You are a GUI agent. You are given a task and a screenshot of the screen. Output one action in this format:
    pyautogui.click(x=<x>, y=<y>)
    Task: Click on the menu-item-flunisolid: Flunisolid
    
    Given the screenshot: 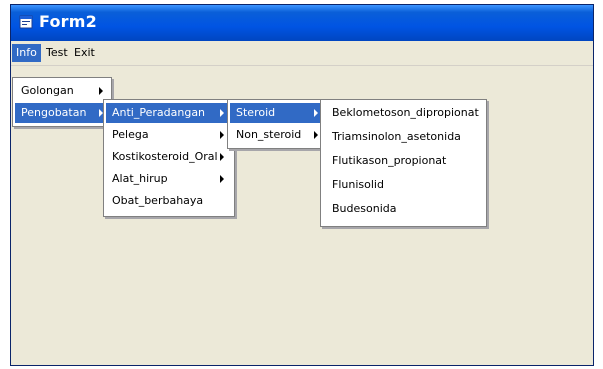 What is the action you would take?
    pyautogui.click(x=403, y=185)
    